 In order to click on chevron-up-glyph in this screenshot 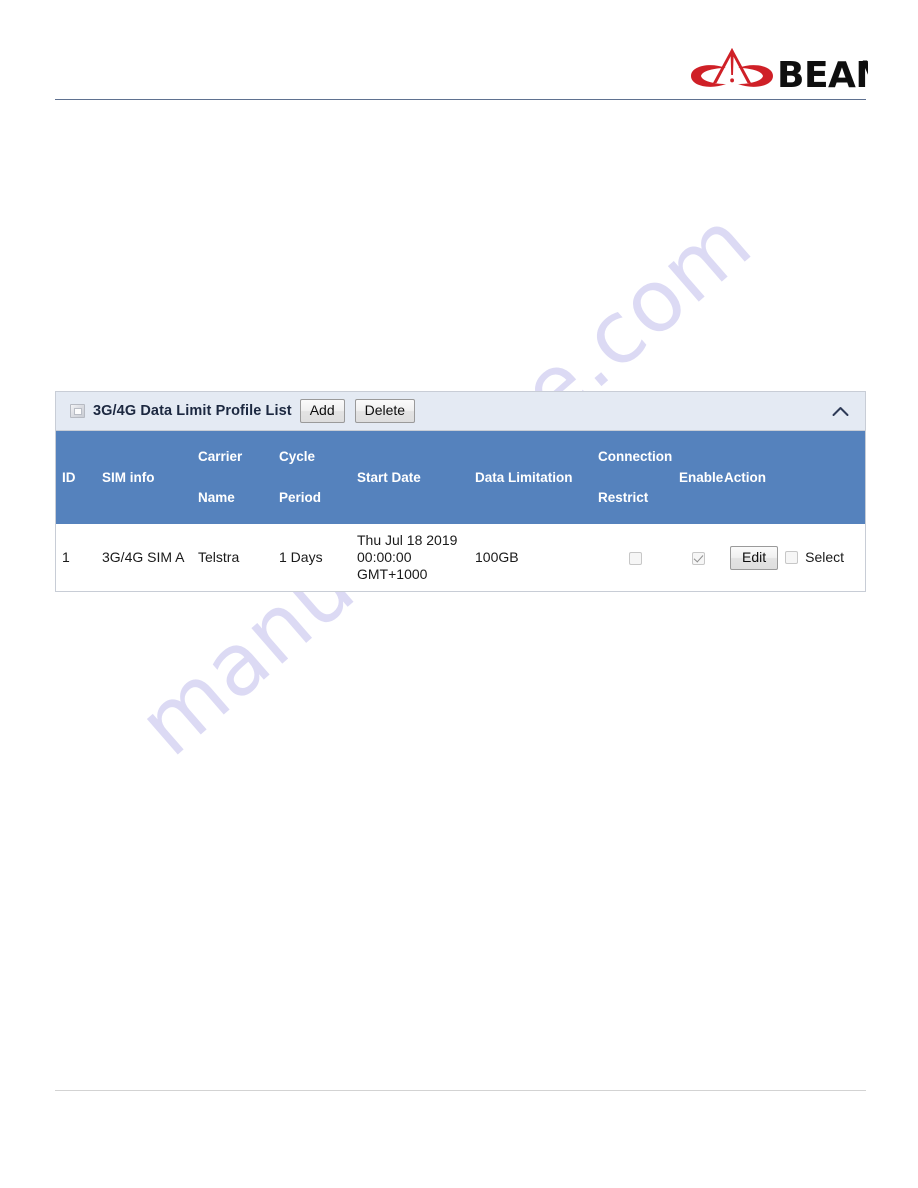, I will do `click(840, 411)`.